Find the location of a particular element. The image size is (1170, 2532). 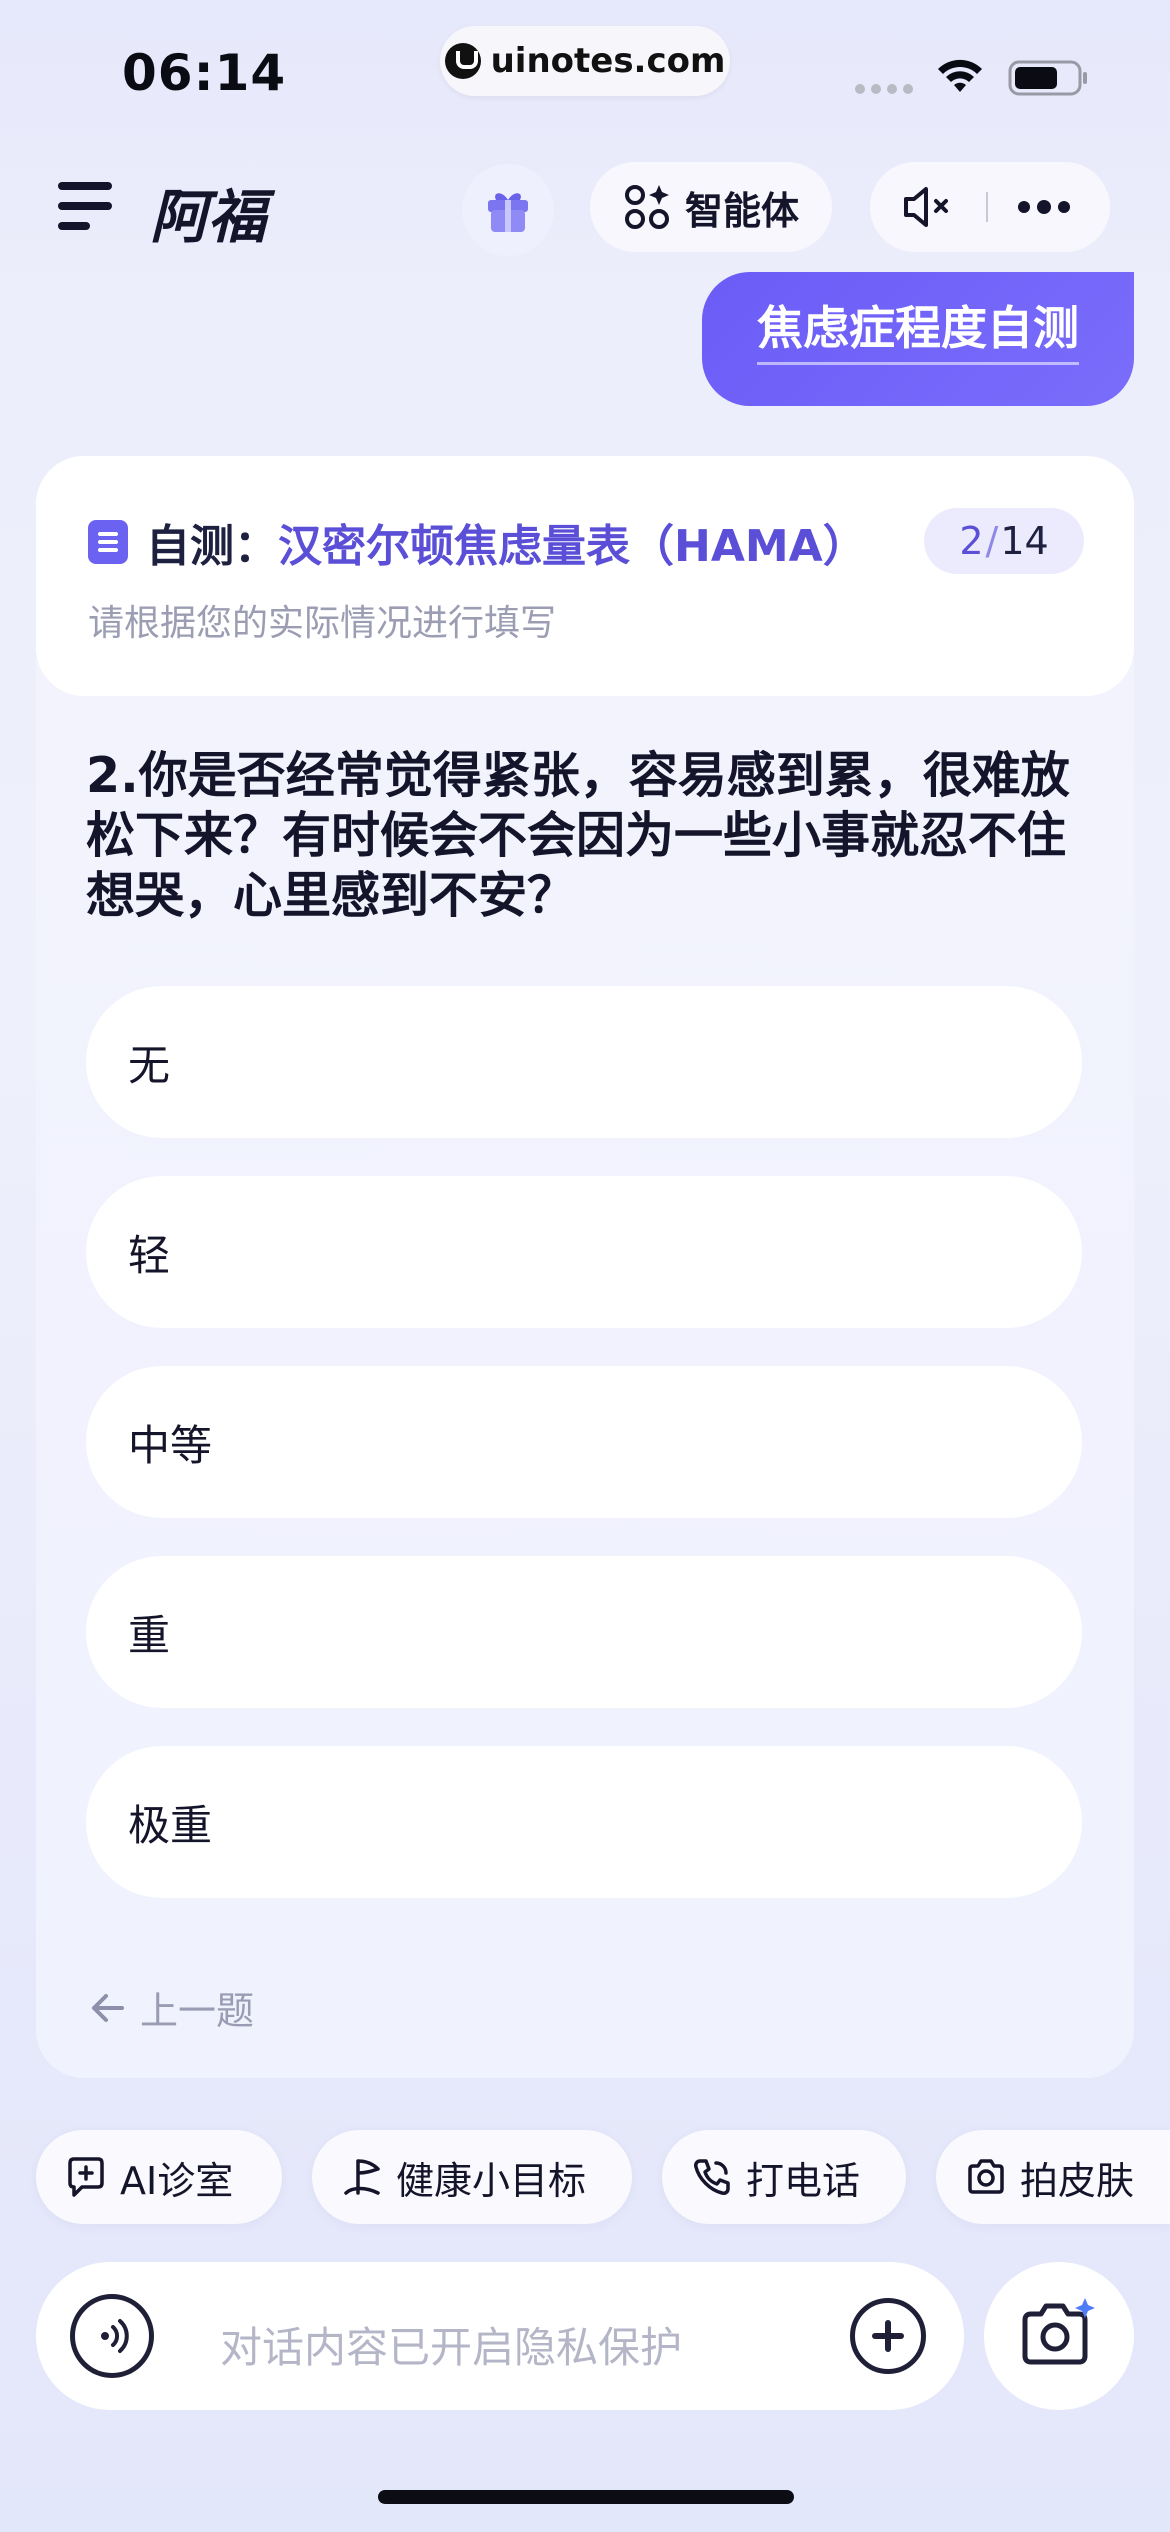

camera-sparkle-icon is located at coordinates (1058, 2331).